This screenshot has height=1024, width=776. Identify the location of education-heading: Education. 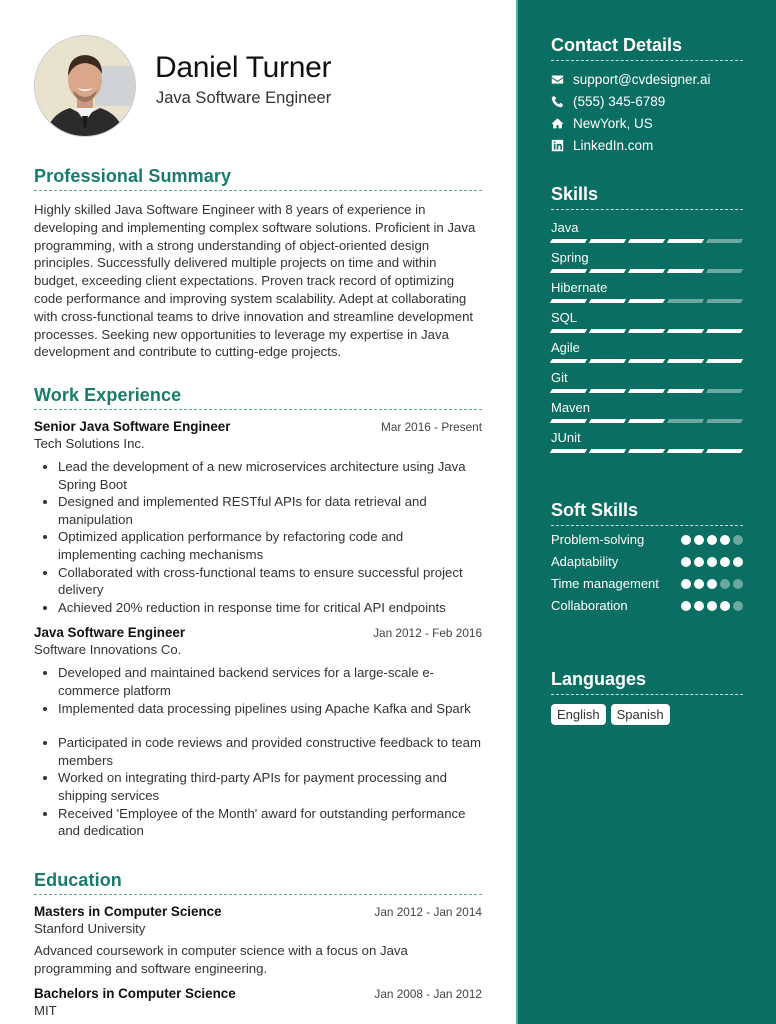
(258, 882).